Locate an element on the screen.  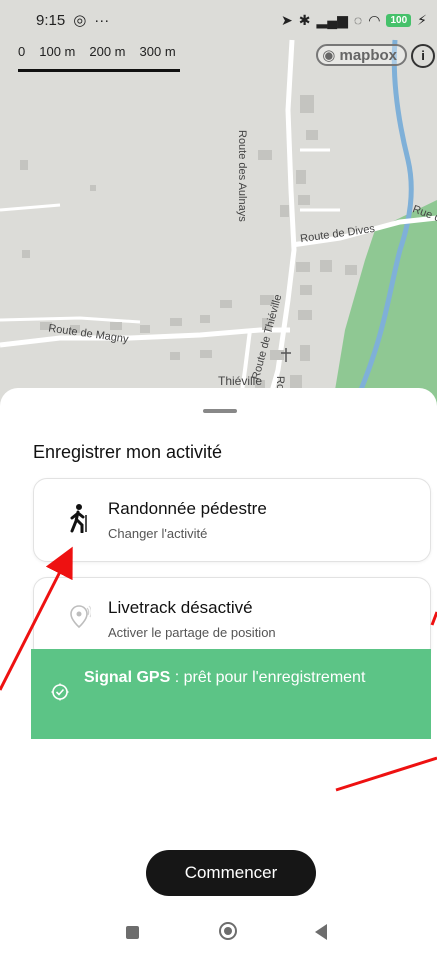
battery-icon: 100 is located at coordinates (399, 20).